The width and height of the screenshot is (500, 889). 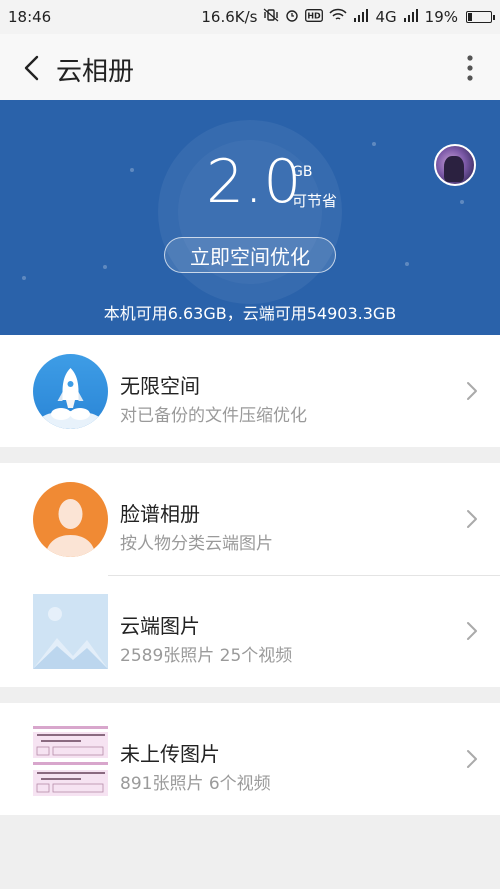 What do you see at coordinates (70, 631) in the screenshot?
I see `image-placeholder-icon` at bounding box center [70, 631].